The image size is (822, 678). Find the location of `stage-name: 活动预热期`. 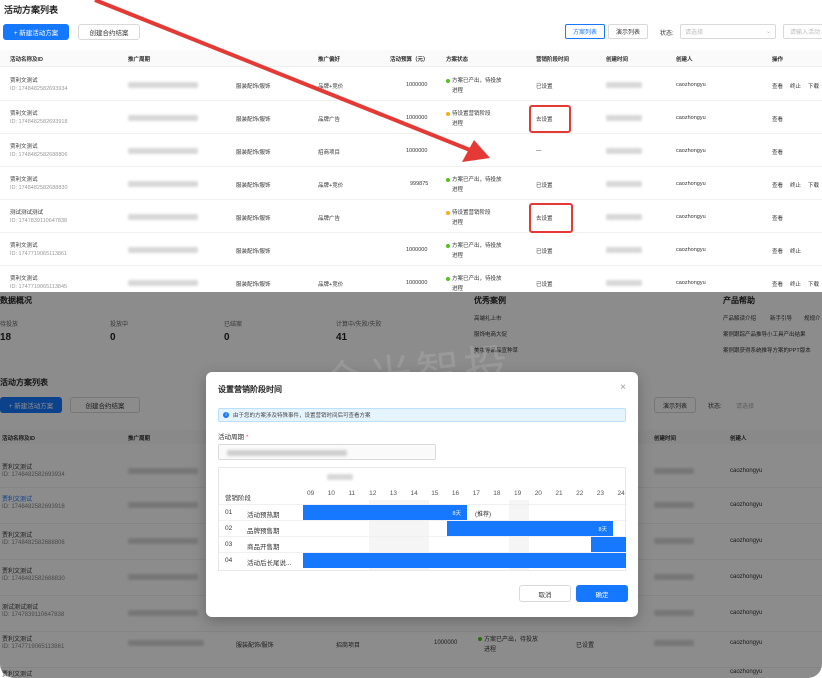

stage-name: 活动预热期 is located at coordinates (263, 515).